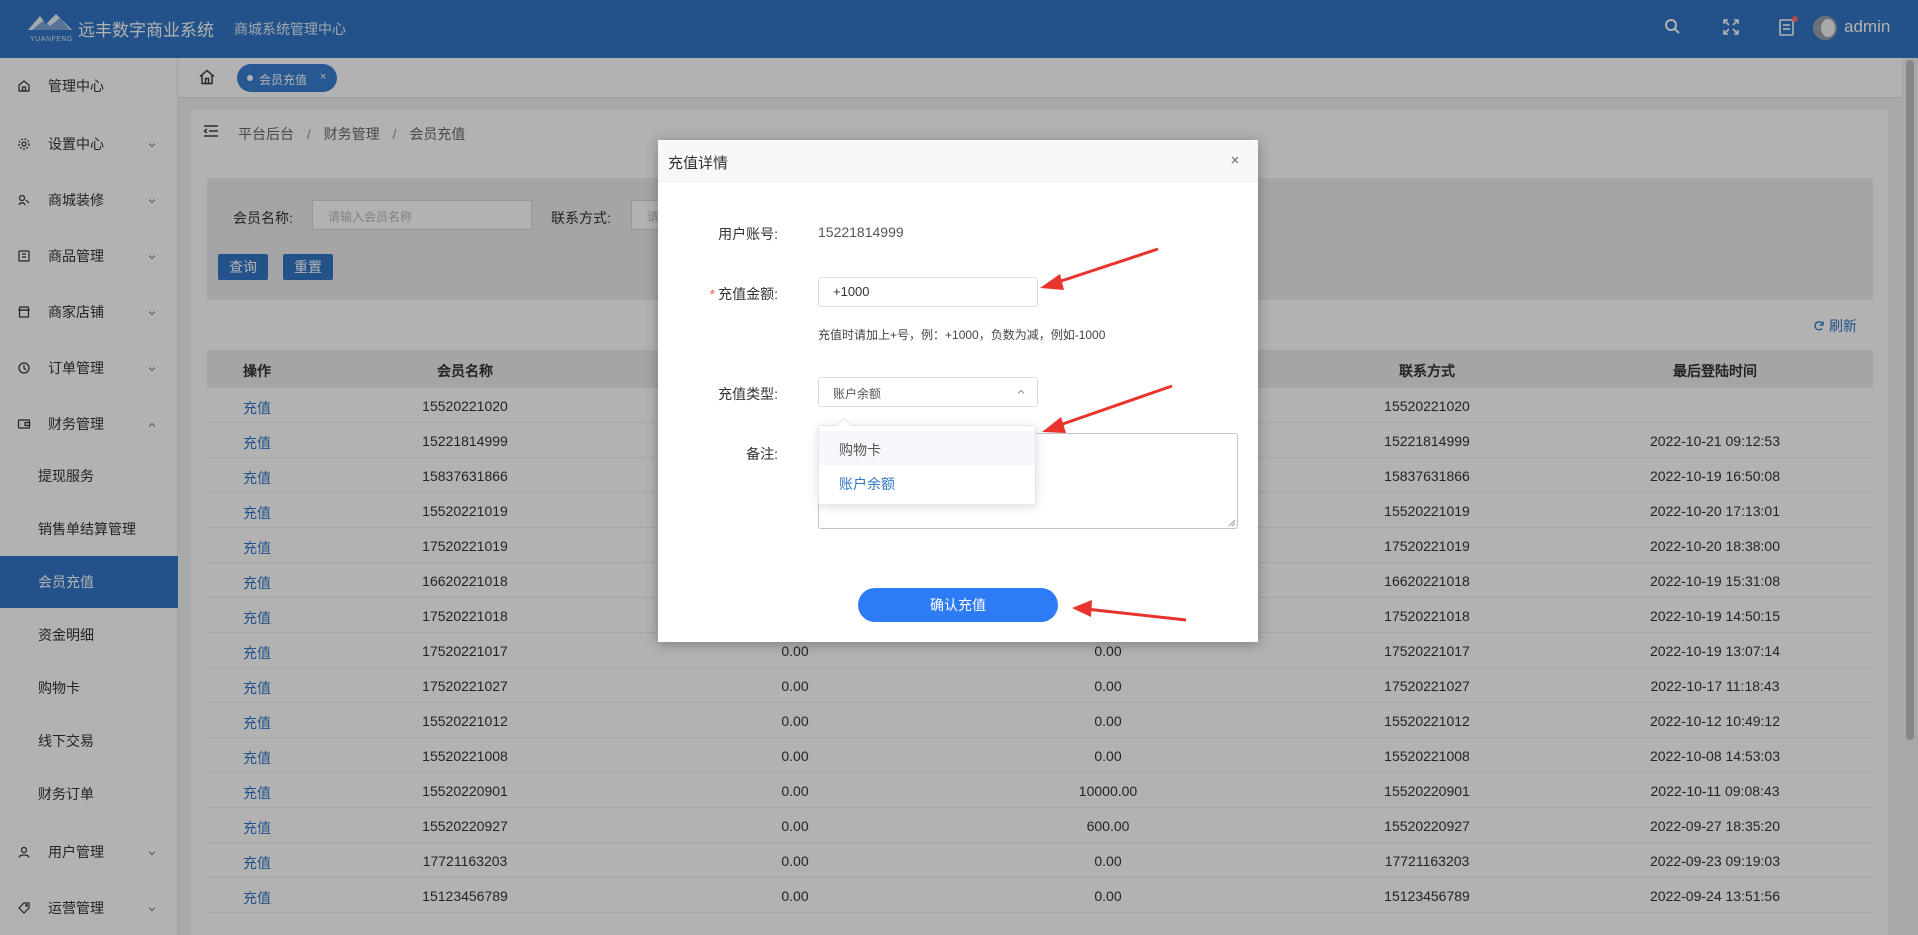 The image size is (1918, 935). Describe the element at coordinates (1232, 523) in the screenshot. I see `resize-grip-icon` at that location.